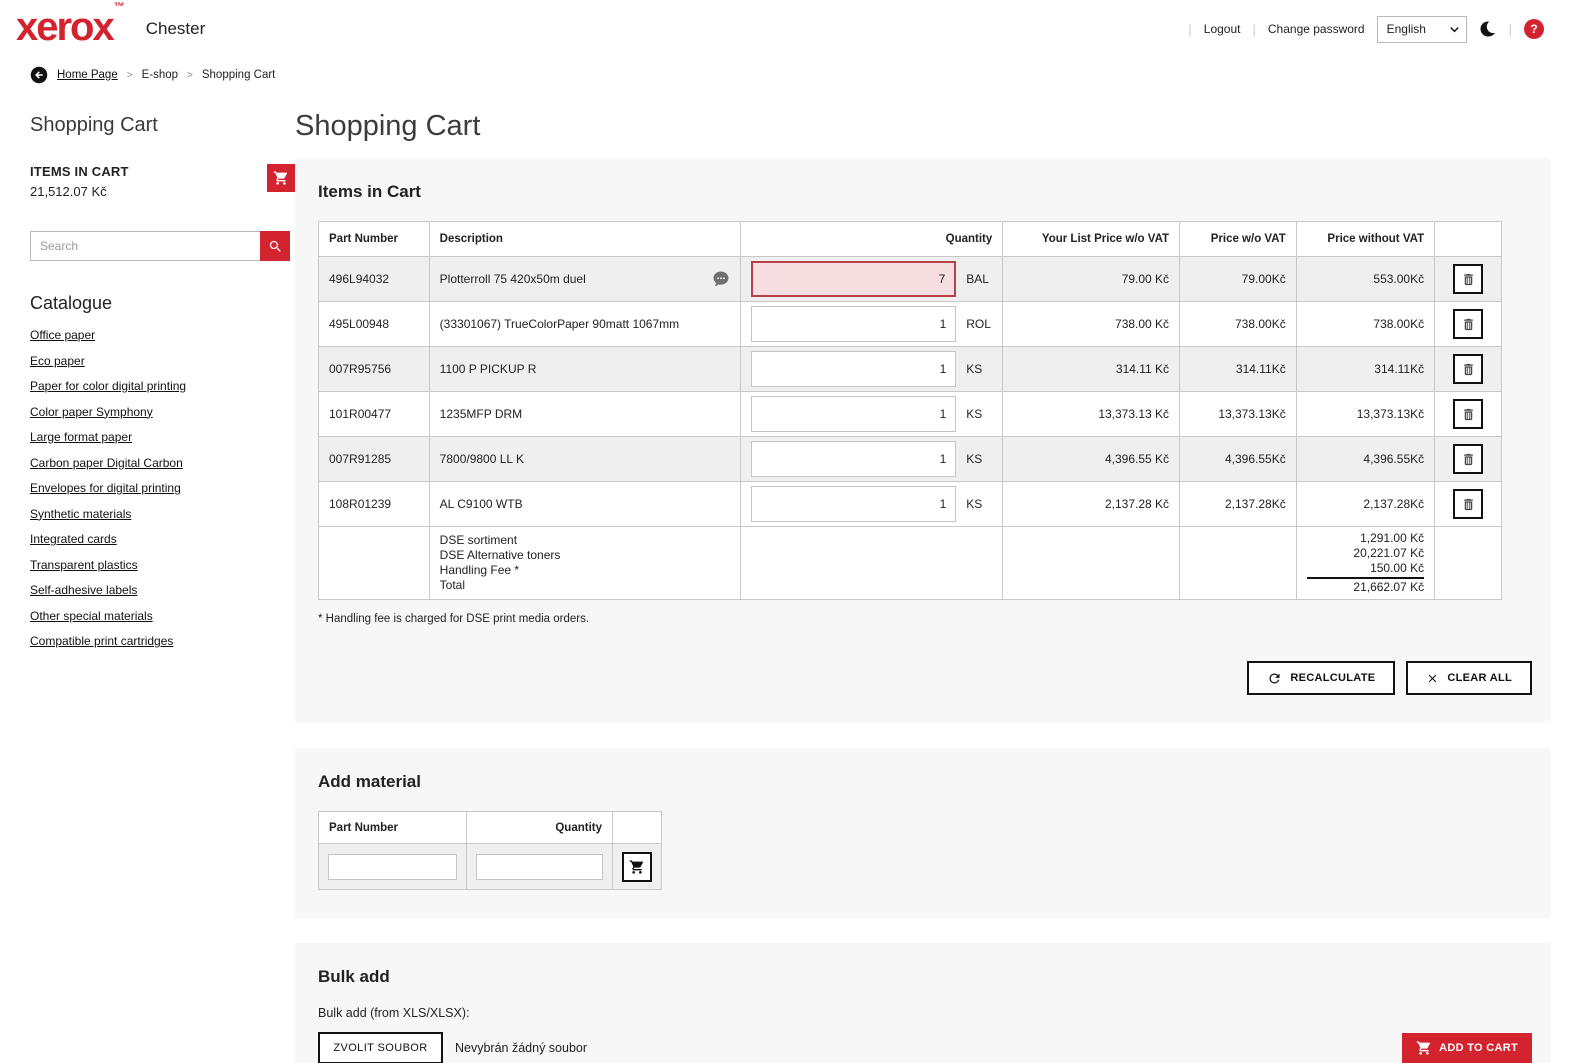 This screenshot has width=1574, height=1063. What do you see at coordinates (481, 414) in the screenshot?
I see `item-description: 1235MFP DRM` at bounding box center [481, 414].